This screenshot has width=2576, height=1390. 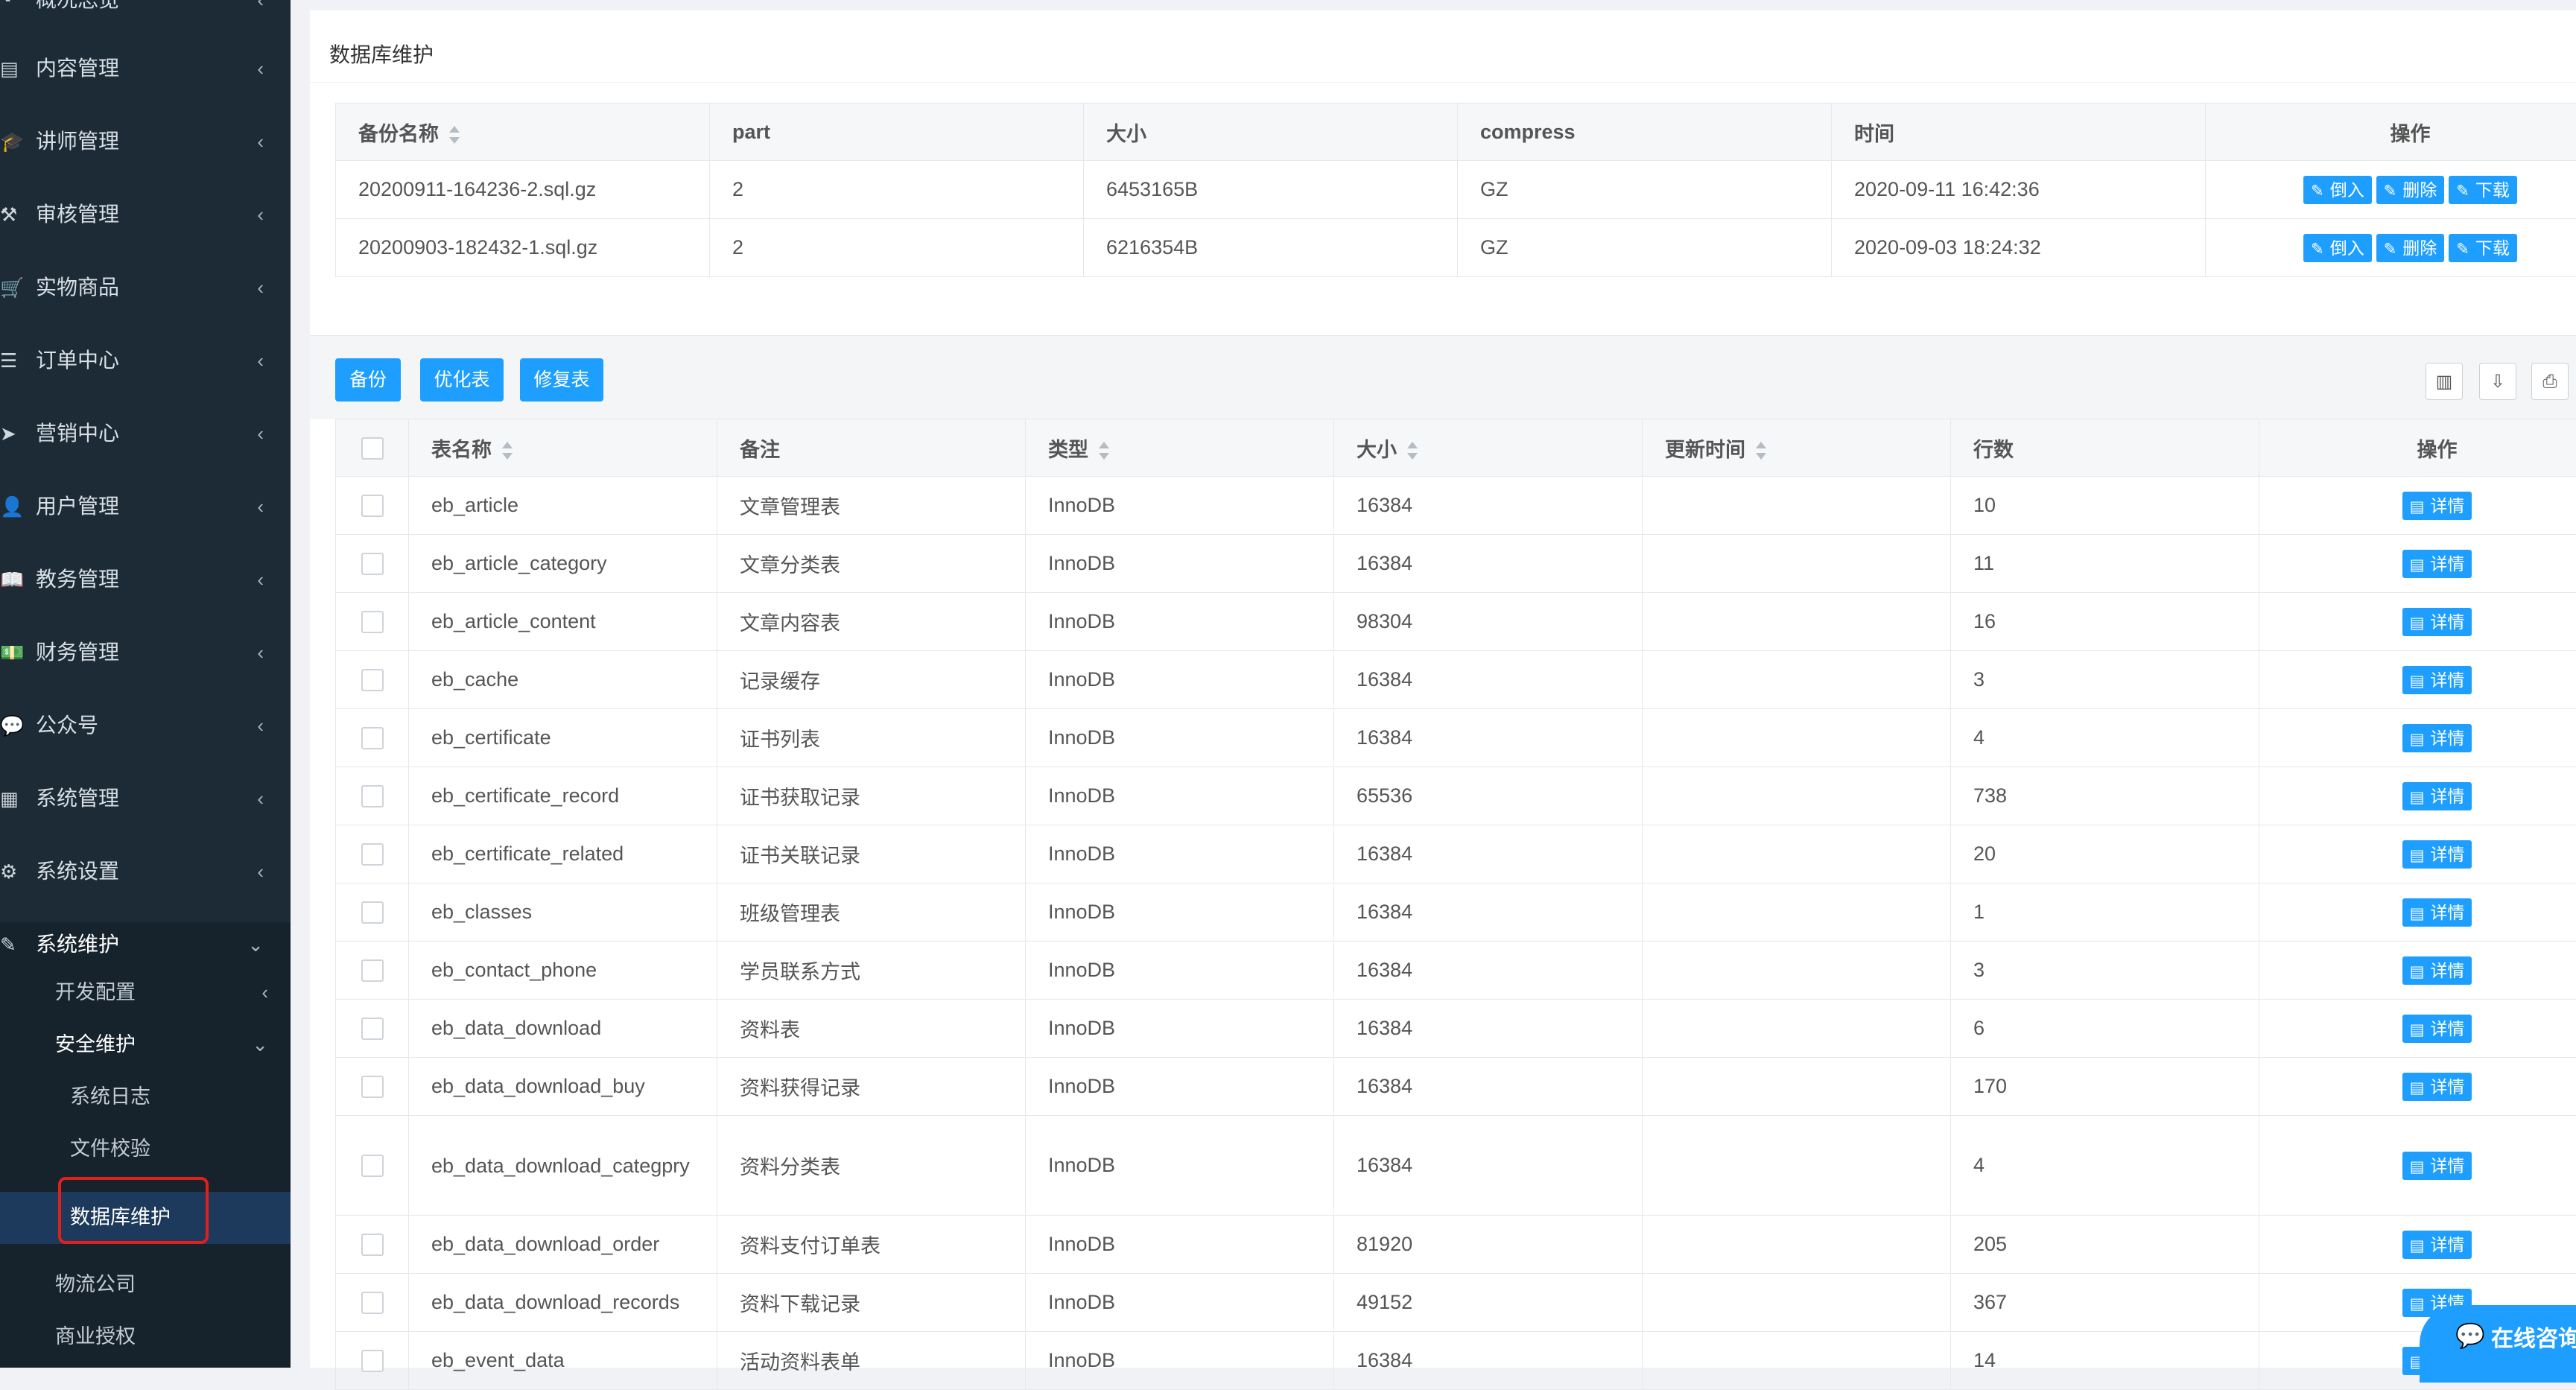 I want to click on column-header-type: 类型, so click(x=1180, y=448).